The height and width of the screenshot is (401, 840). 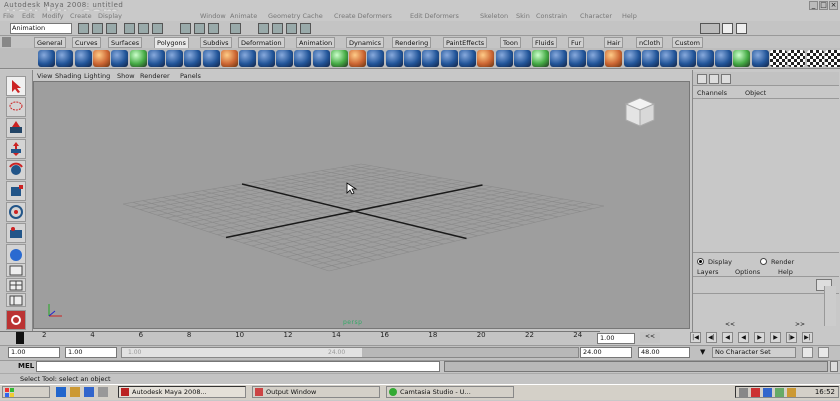 What do you see at coordinates (724, 58) in the screenshot?
I see `normalize-uvs-icon` at bounding box center [724, 58].